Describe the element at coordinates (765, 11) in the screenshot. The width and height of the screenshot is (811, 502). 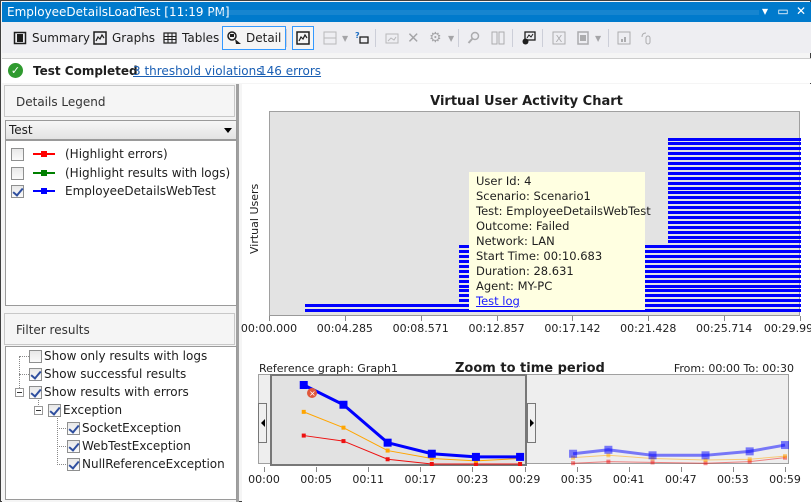
I see `dropdown-icon: ▾` at that location.